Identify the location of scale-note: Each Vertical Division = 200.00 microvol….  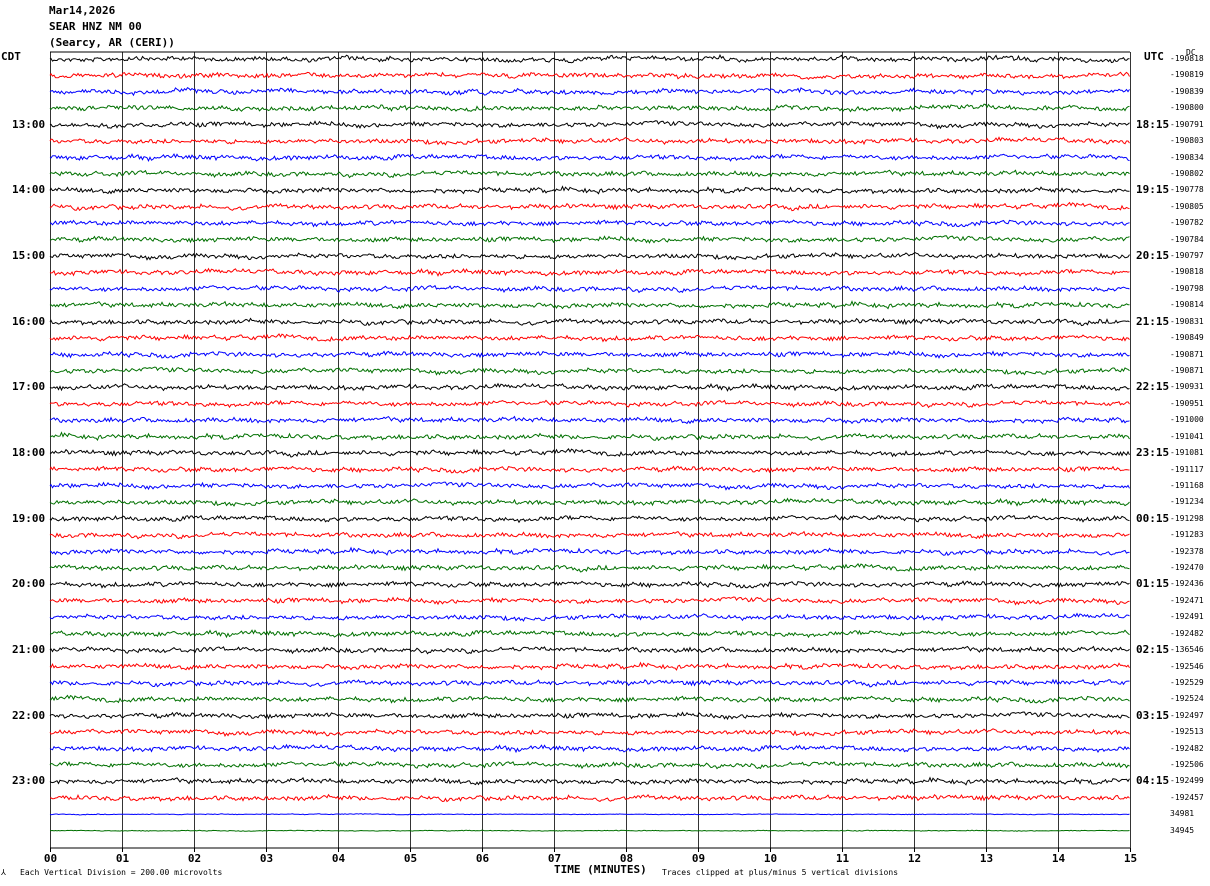
(121, 872).